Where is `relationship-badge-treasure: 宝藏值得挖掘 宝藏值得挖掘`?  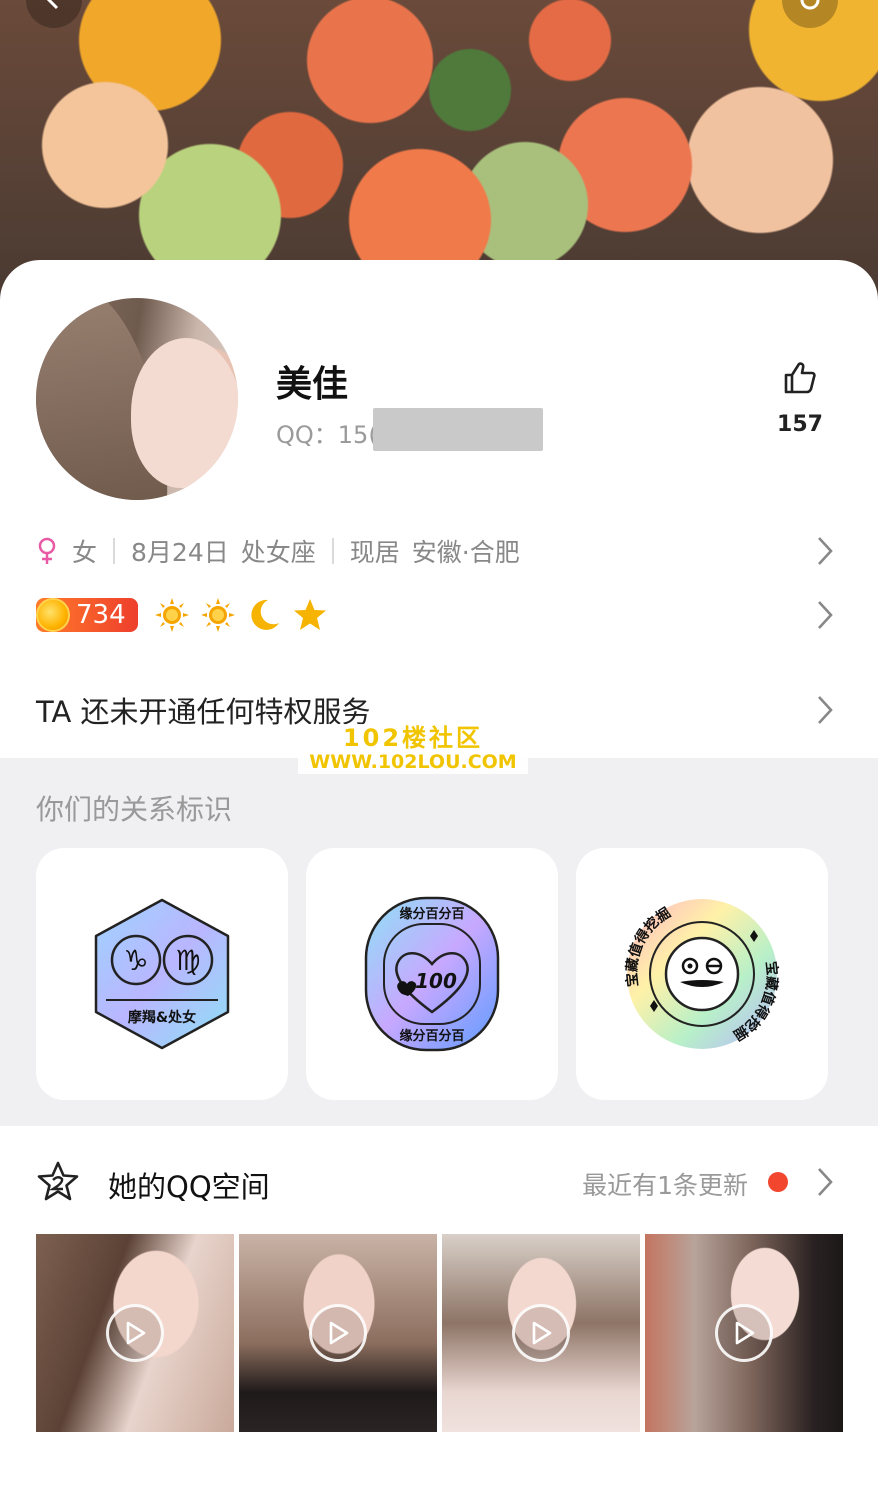
relationship-badge-treasure: 宝藏值得挖掘 宝藏值得挖掘 is located at coordinates (702, 974).